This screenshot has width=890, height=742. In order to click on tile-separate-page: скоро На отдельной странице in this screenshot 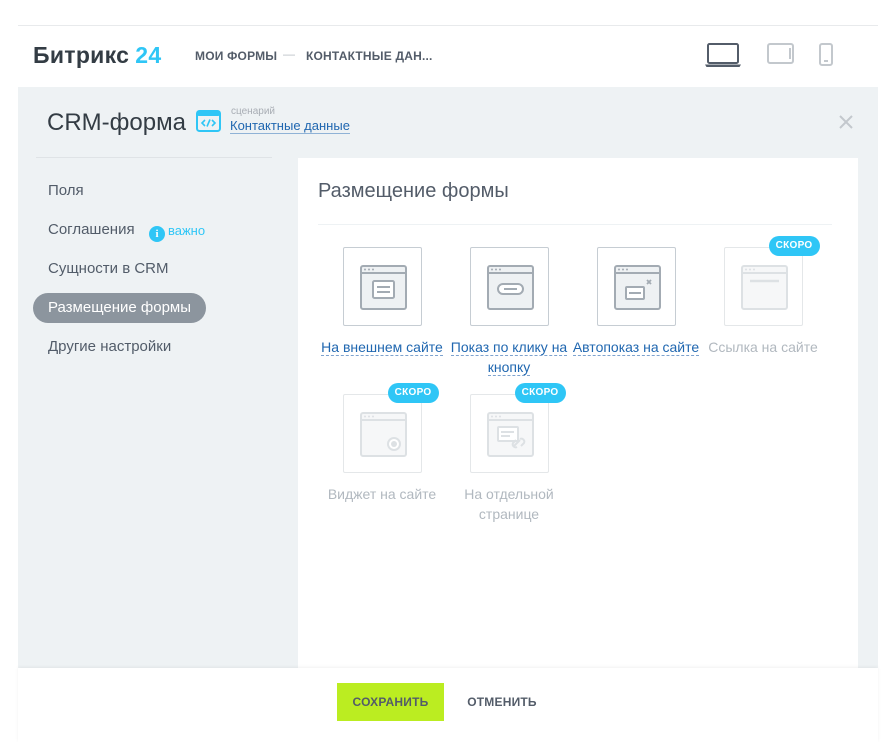, I will do `click(509, 453)`.